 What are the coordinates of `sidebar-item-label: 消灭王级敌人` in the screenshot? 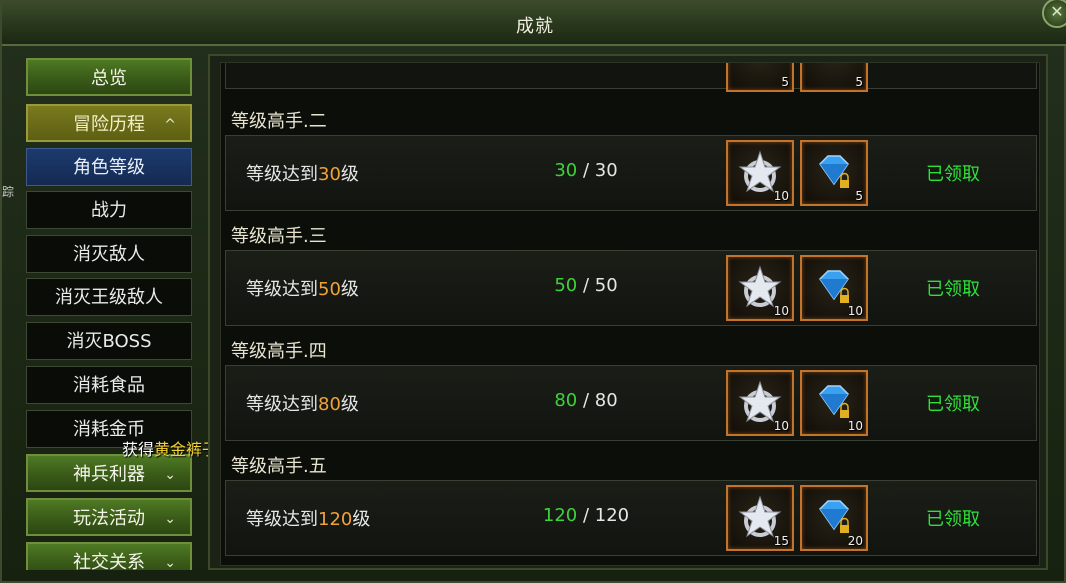 It's located at (109, 297).